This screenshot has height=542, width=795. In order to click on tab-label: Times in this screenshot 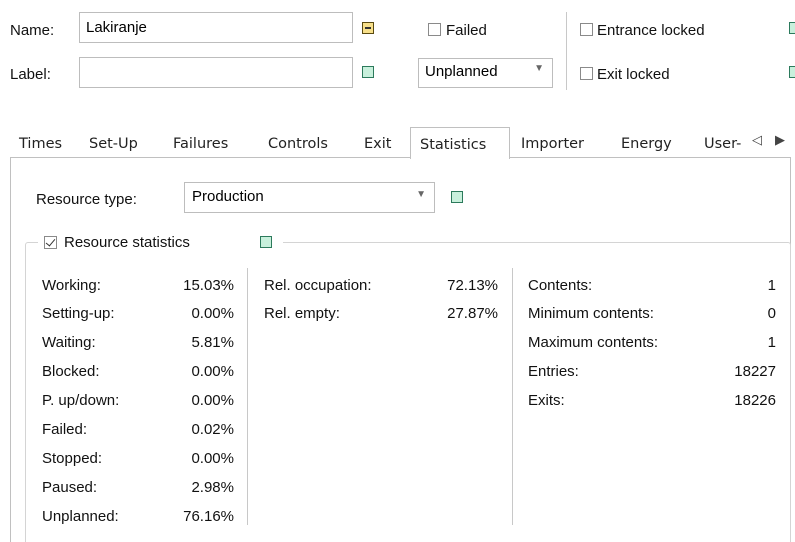, I will do `click(41, 144)`.